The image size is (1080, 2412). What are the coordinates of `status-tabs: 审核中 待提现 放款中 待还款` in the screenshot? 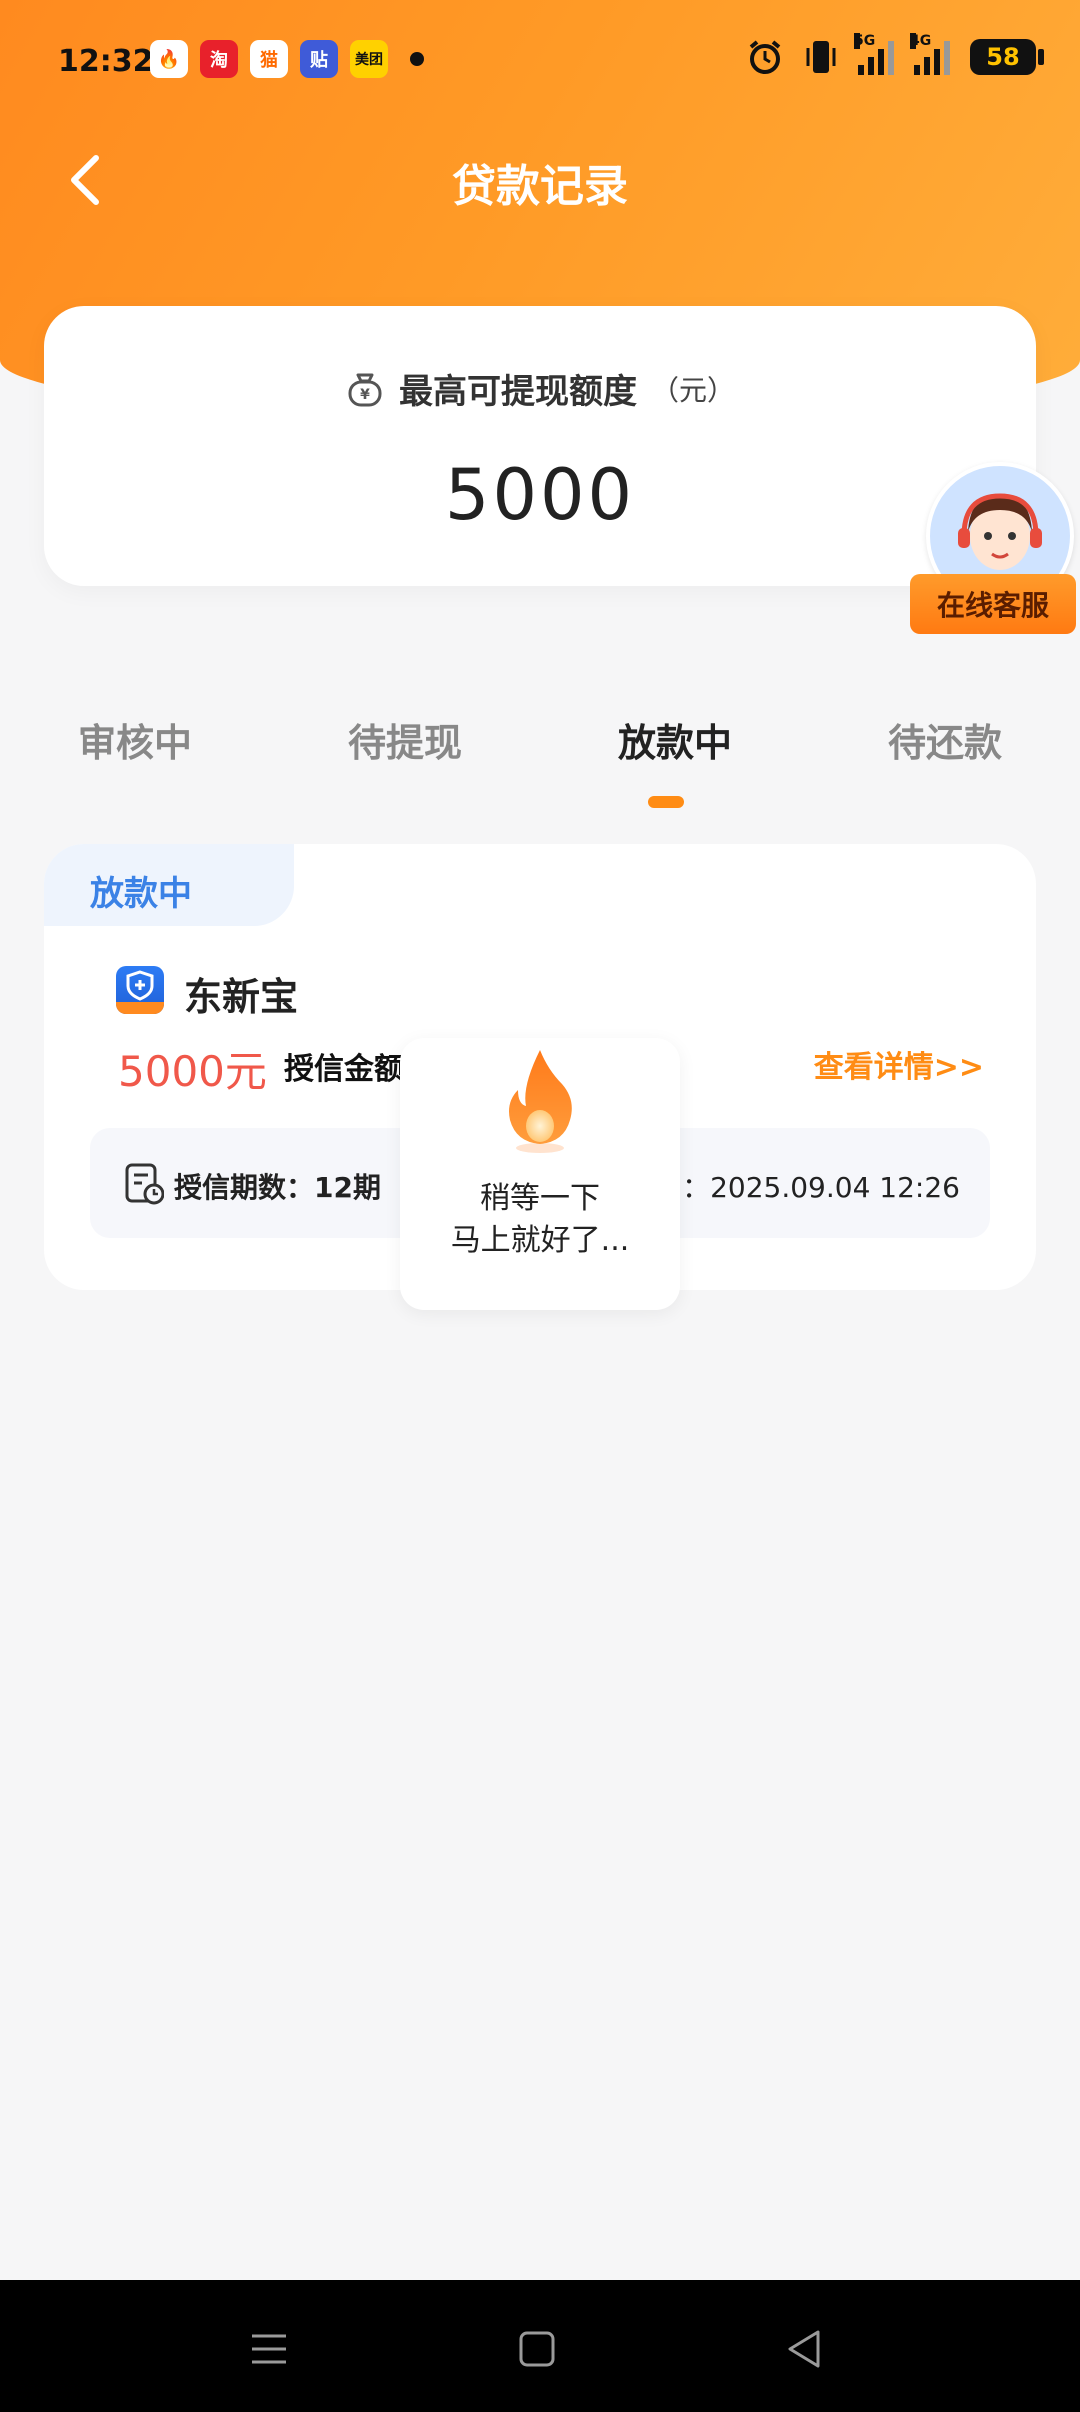 It's located at (540, 752).